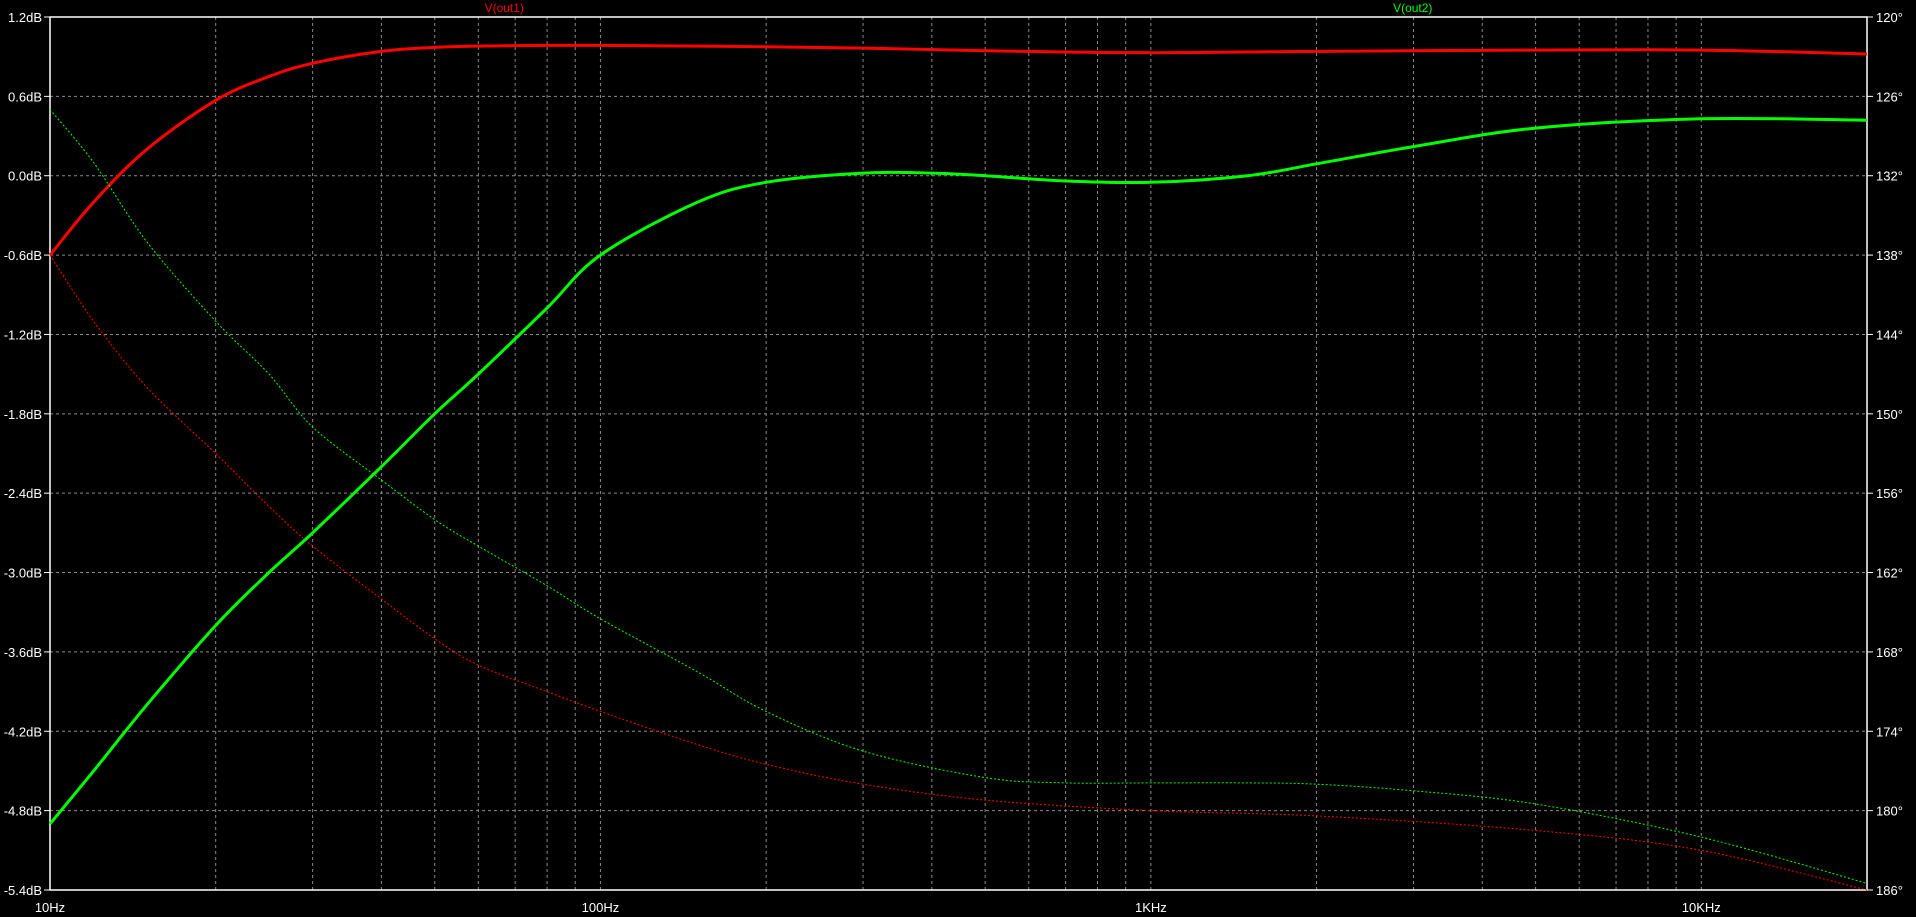 This screenshot has height=917, width=1916. What do you see at coordinates (23, 334) in the screenshot?
I see `y-left-tick-label: -1.2dB` at bounding box center [23, 334].